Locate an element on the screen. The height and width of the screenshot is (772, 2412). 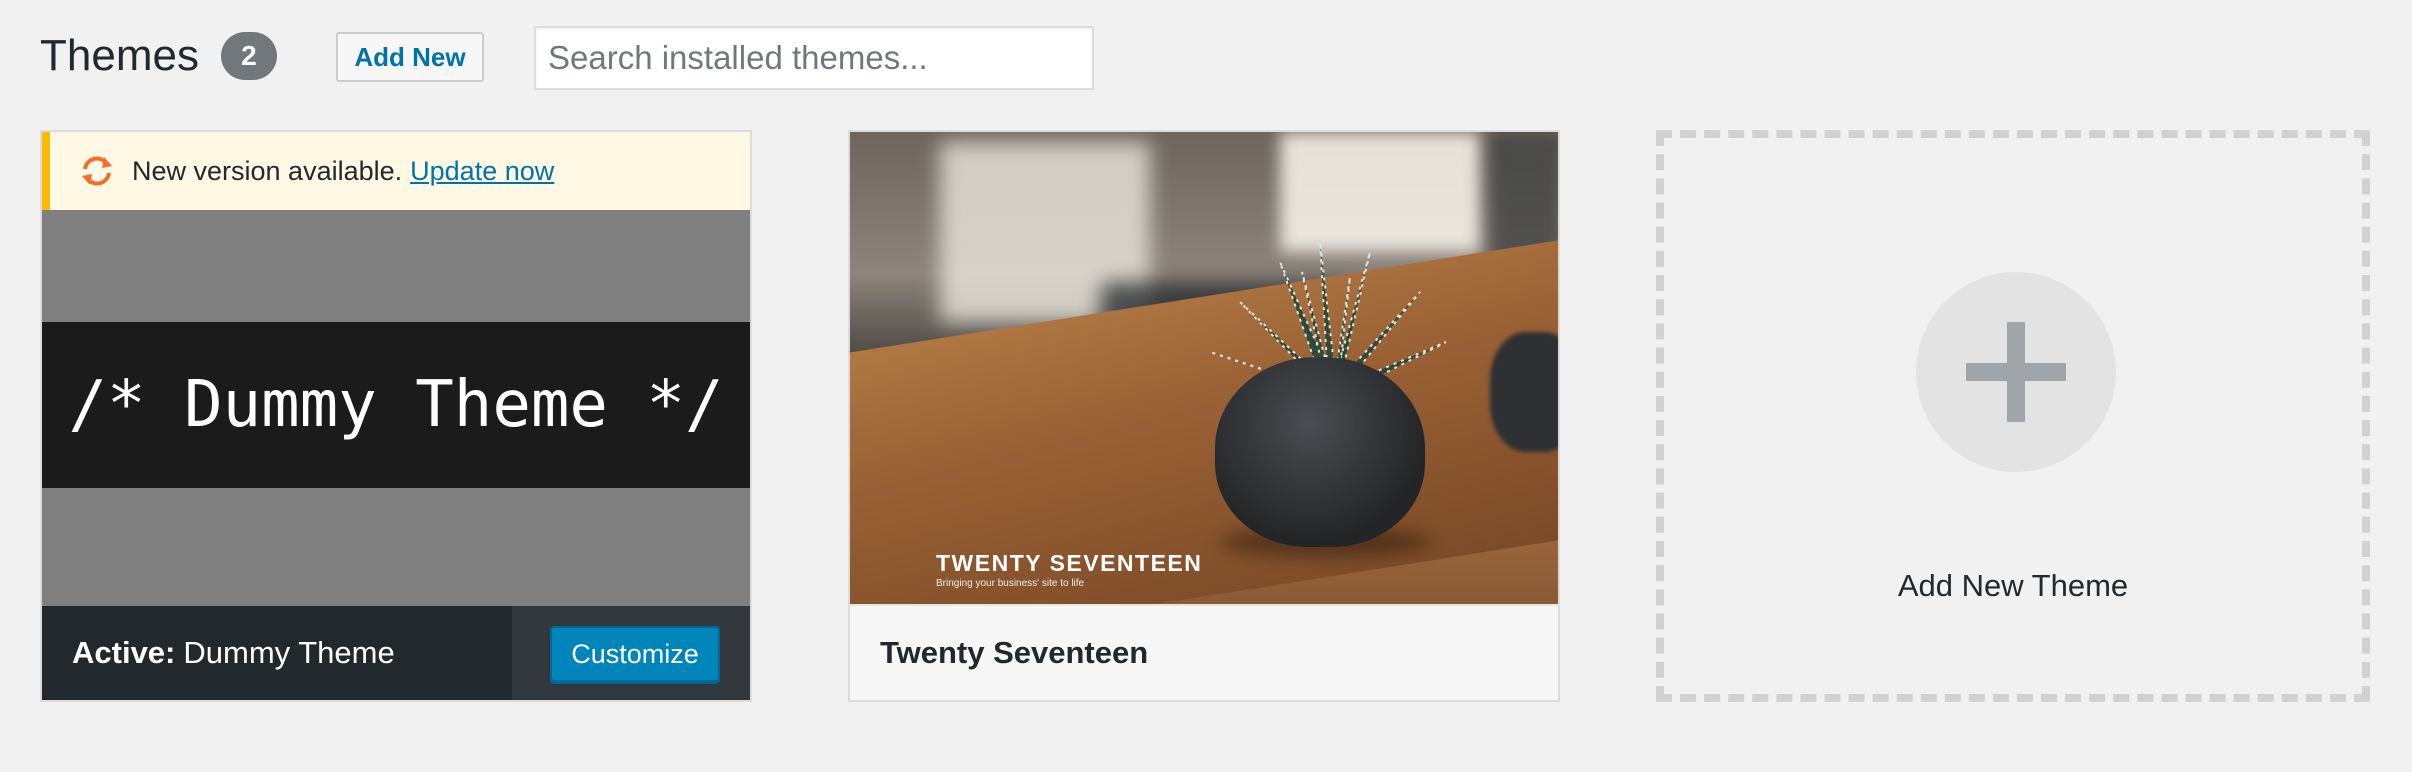
add-new-button: Add New is located at coordinates (410, 57).